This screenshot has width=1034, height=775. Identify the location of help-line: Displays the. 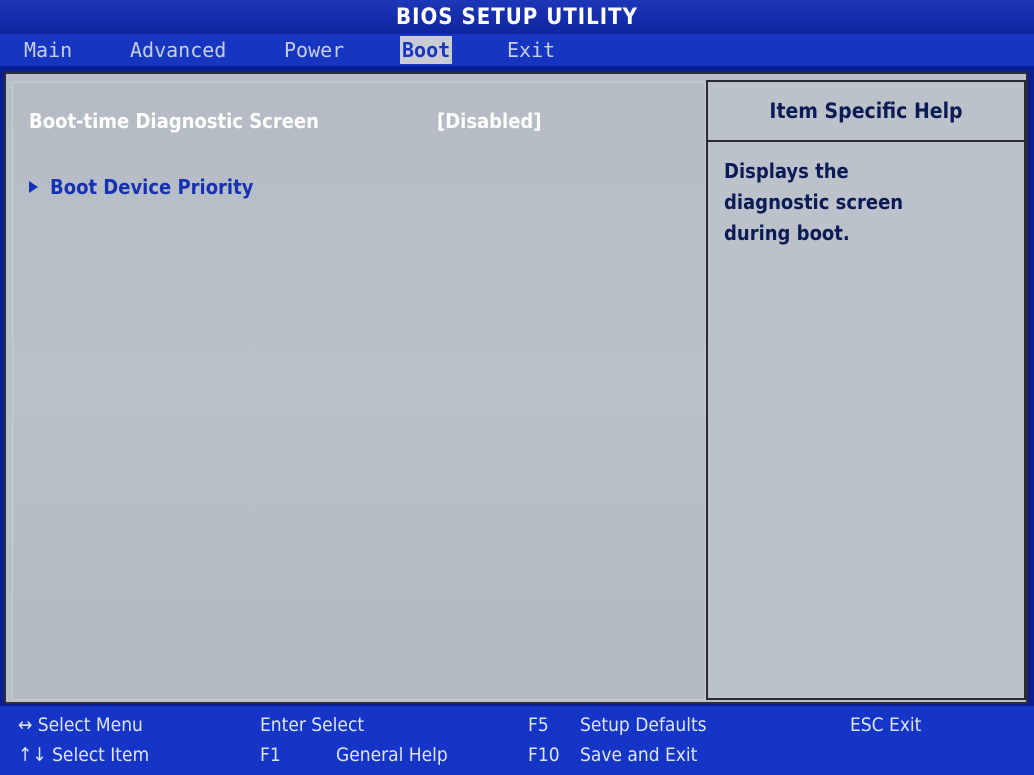
(786, 171).